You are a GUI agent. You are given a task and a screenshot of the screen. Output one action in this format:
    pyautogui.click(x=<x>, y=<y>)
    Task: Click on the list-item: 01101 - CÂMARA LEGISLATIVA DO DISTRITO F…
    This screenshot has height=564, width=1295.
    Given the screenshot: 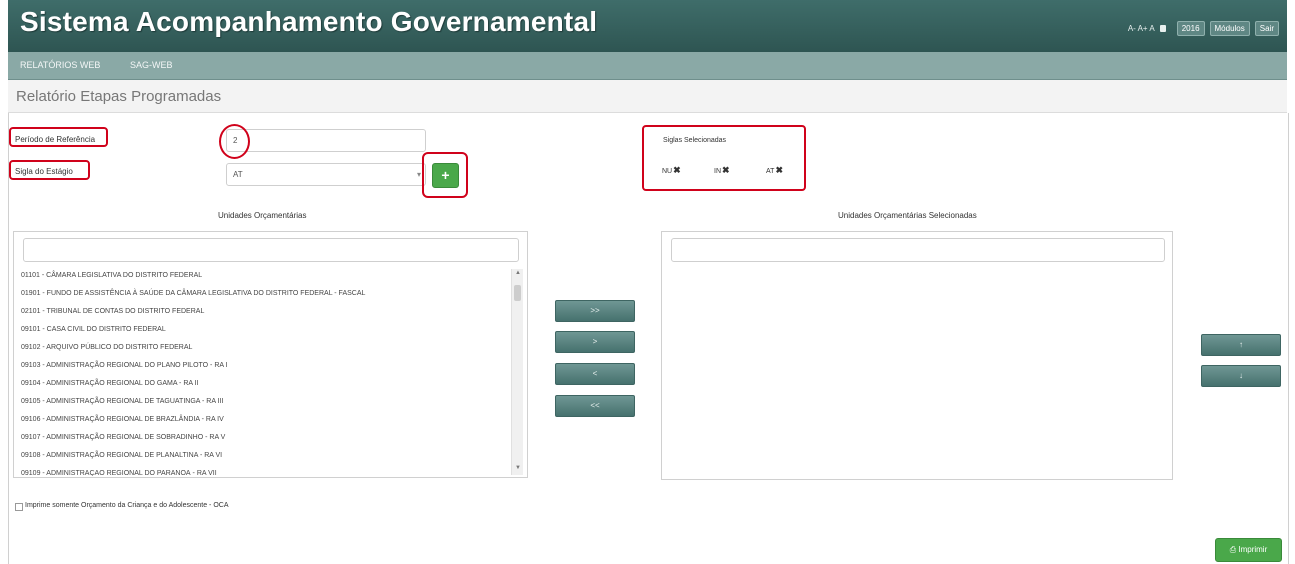 What is the action you would take?
    pyautogui.click(x=111, y=275)
    